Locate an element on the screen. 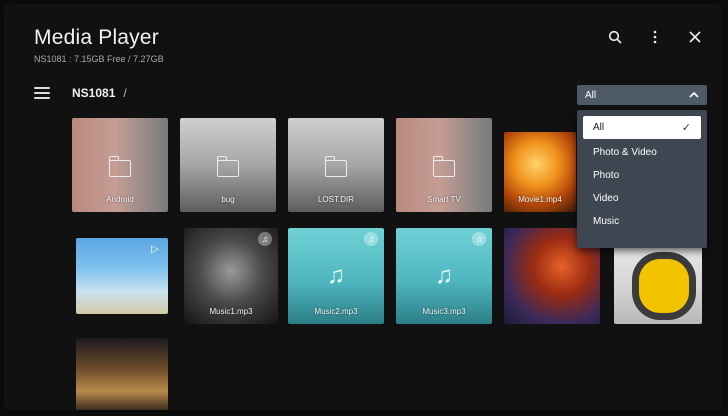 The height and width of the screenshot is (416, 728). filter-menu: All ✓ Photo & Video Photo Video Music is located at coordinates (642, 179).